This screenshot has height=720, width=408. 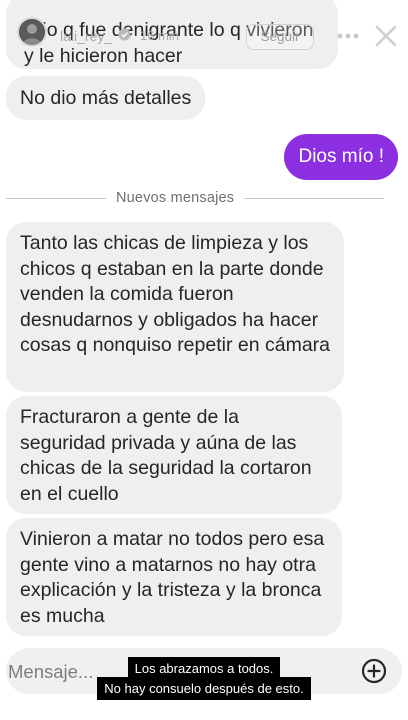 I want to click on plus-circle-icon, so click(x=374, y=671).